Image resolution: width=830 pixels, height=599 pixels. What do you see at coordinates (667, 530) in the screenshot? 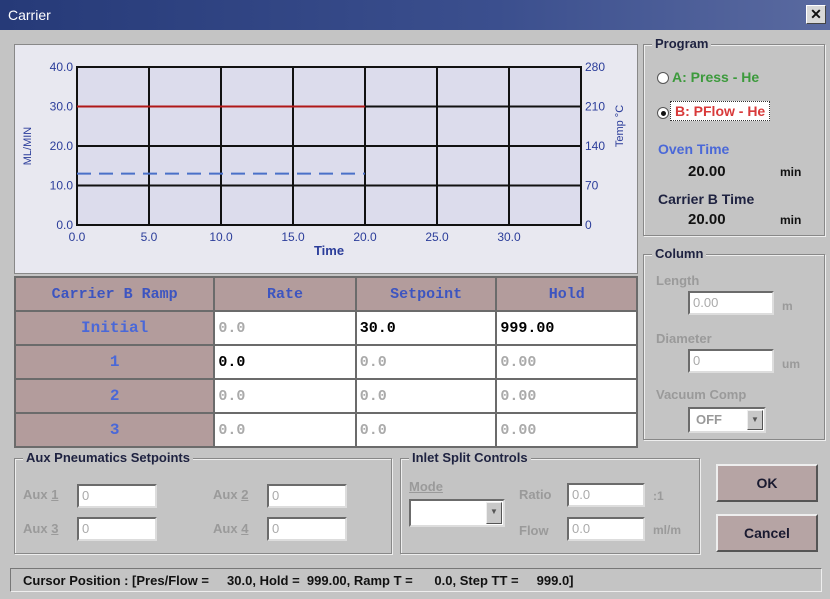
I see `flow-unit: ml/m` at bounding box center [667, 530].